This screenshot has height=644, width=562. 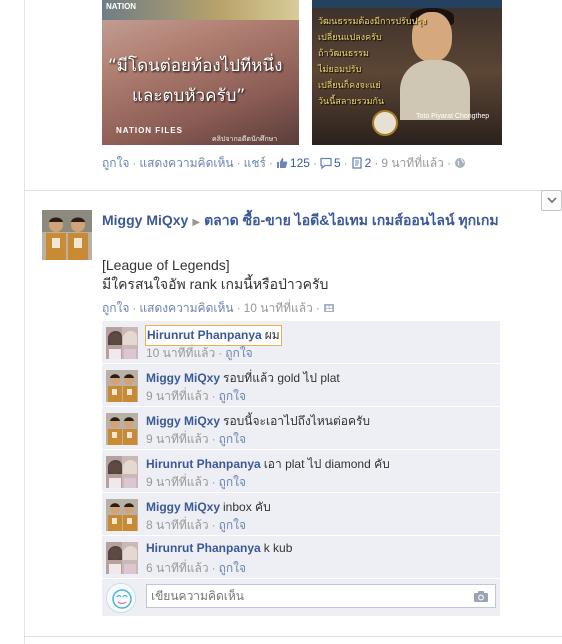 What do you see at coordinates (180, 353) in the screenshot?
I see `comment-timestamp: 10 นาทีที่แล้ว` at bounding box center [180, 353].